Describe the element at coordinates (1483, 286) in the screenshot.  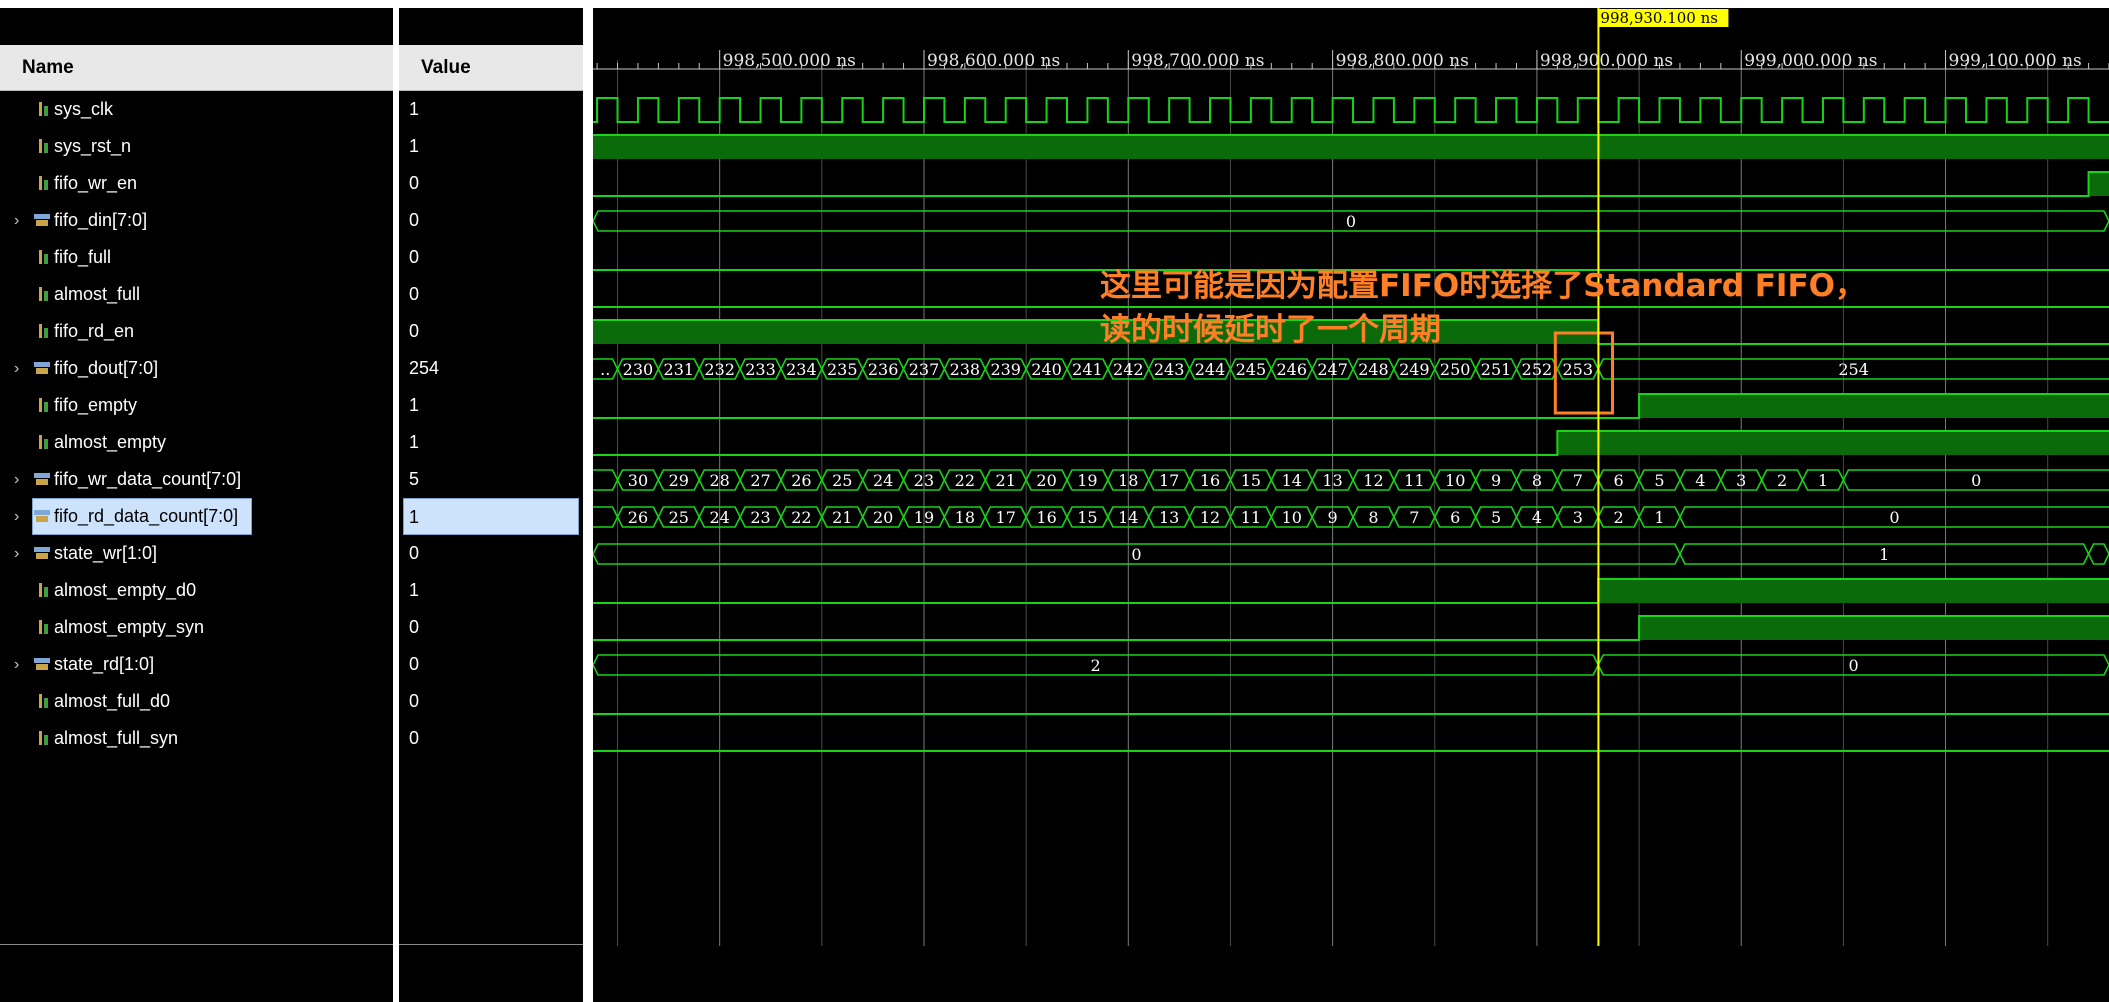
I see `annotation-text-line-1: 这里可能是因为配置FIFO时选择了Standard FIFO，` at that location.